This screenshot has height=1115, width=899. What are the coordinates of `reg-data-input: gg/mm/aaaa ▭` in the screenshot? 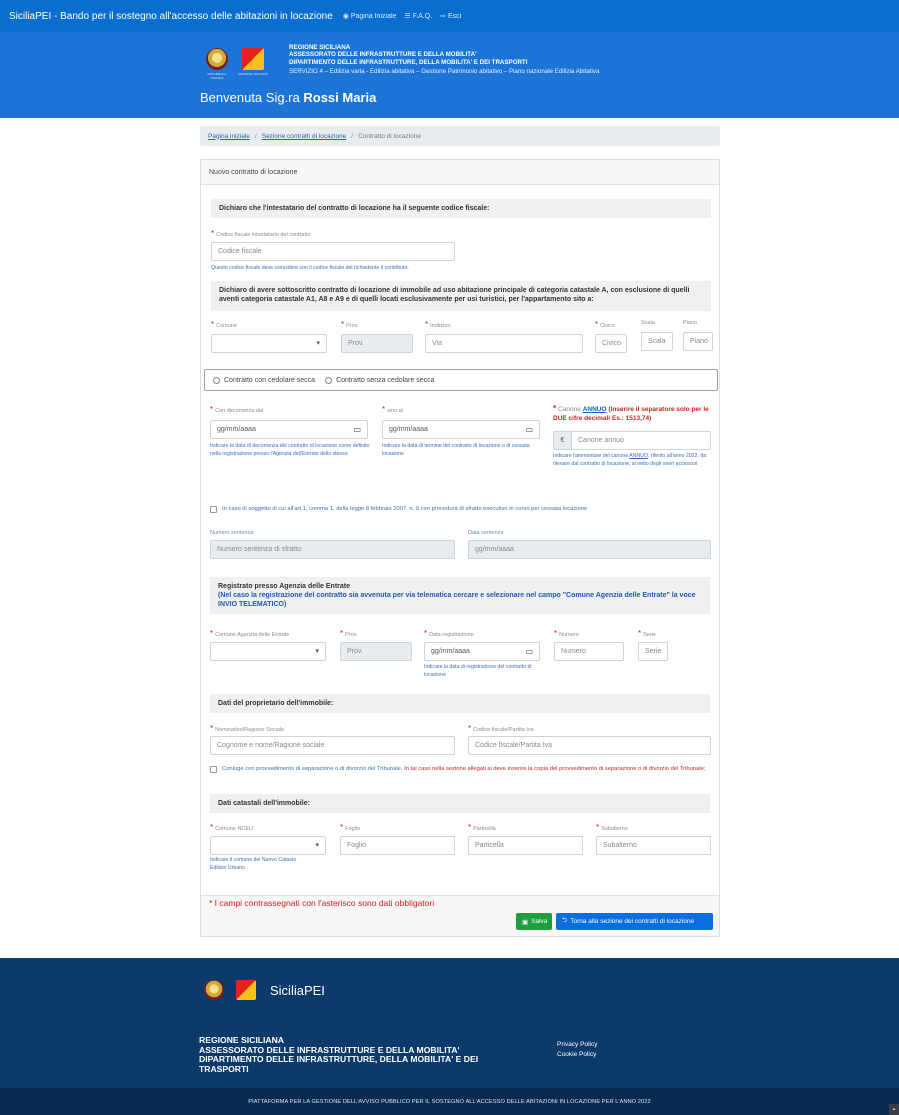 It's located at (482, 651).